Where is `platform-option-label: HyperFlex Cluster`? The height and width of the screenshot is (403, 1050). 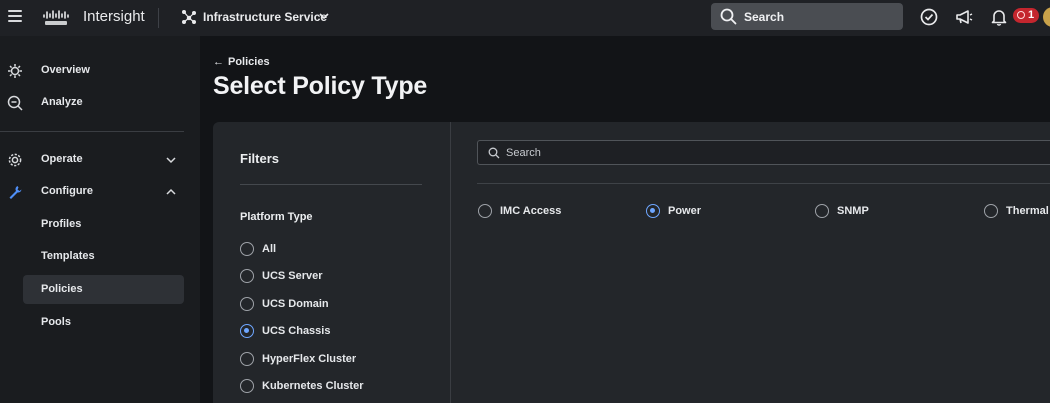
platform-option-label: HyperFlex Cluster is located at coordinates (309, 359).